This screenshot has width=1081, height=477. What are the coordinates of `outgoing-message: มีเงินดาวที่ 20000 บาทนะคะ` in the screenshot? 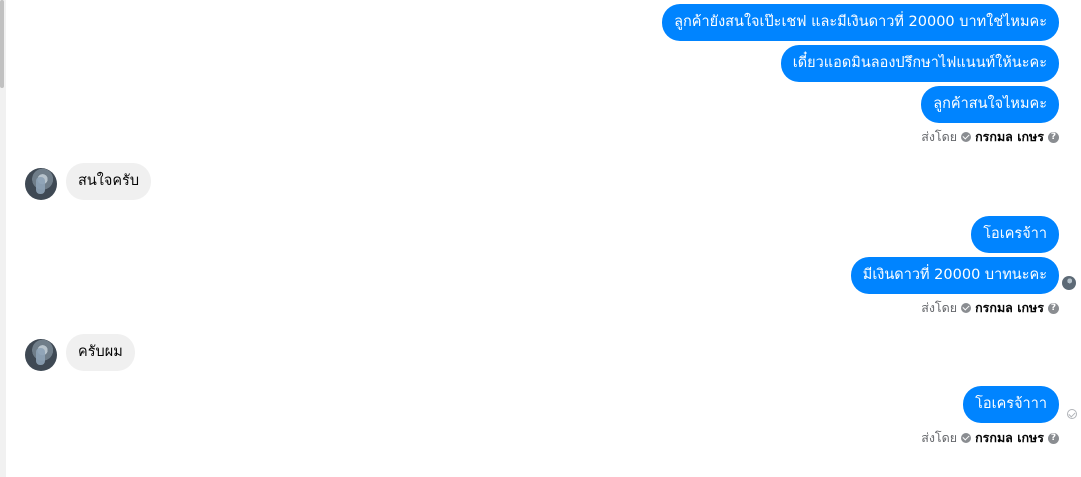 It's located at (954, 275).